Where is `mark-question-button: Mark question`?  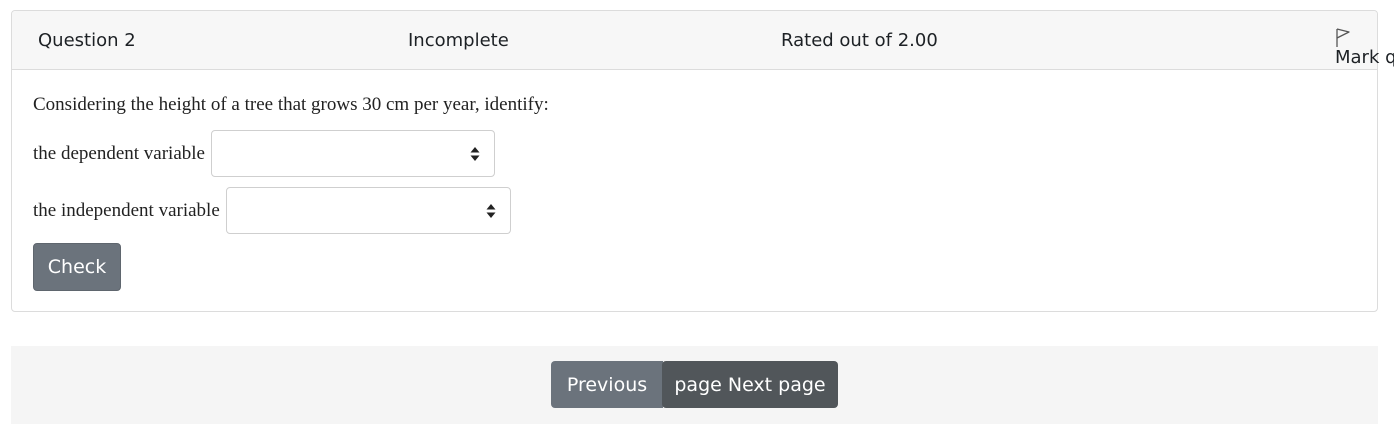 mark-question-button: Mark question is located at coordinates (1364, 48).